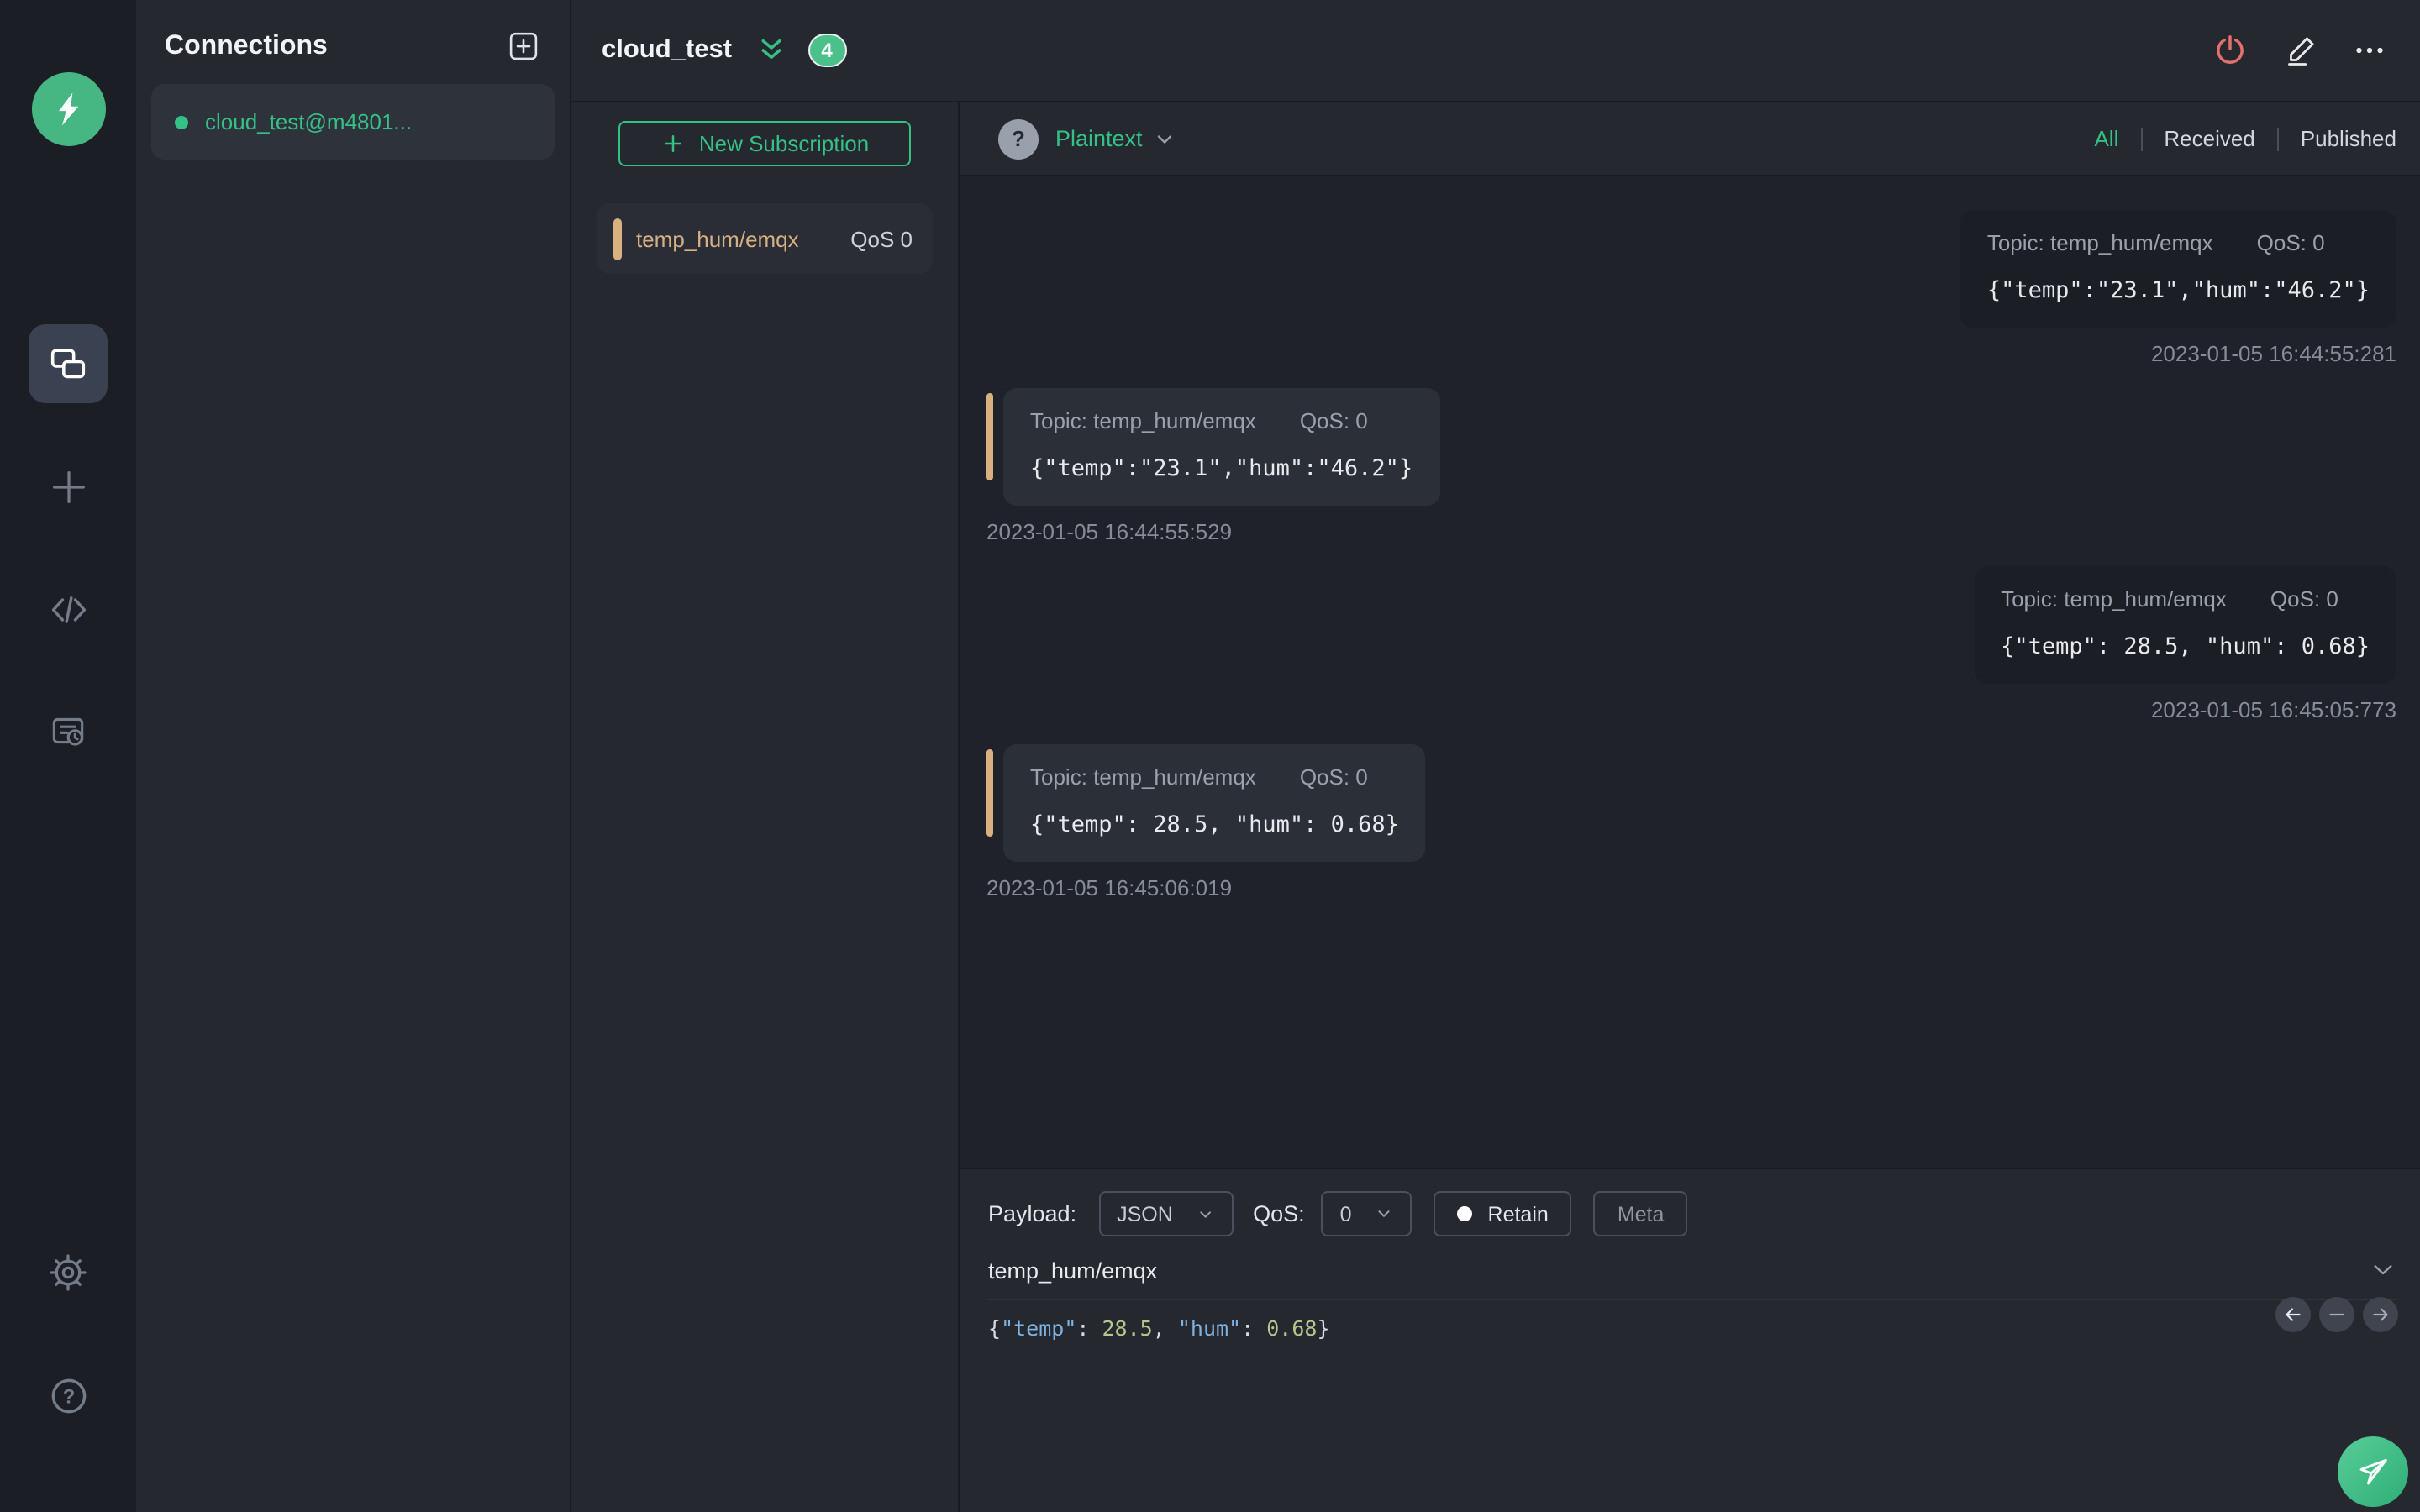 The height and width of the screenshot is (1512, 2420). Describe the element at coordinates (1209, 1328) in the screenshot. I see `json-token: "hum"` at that location.